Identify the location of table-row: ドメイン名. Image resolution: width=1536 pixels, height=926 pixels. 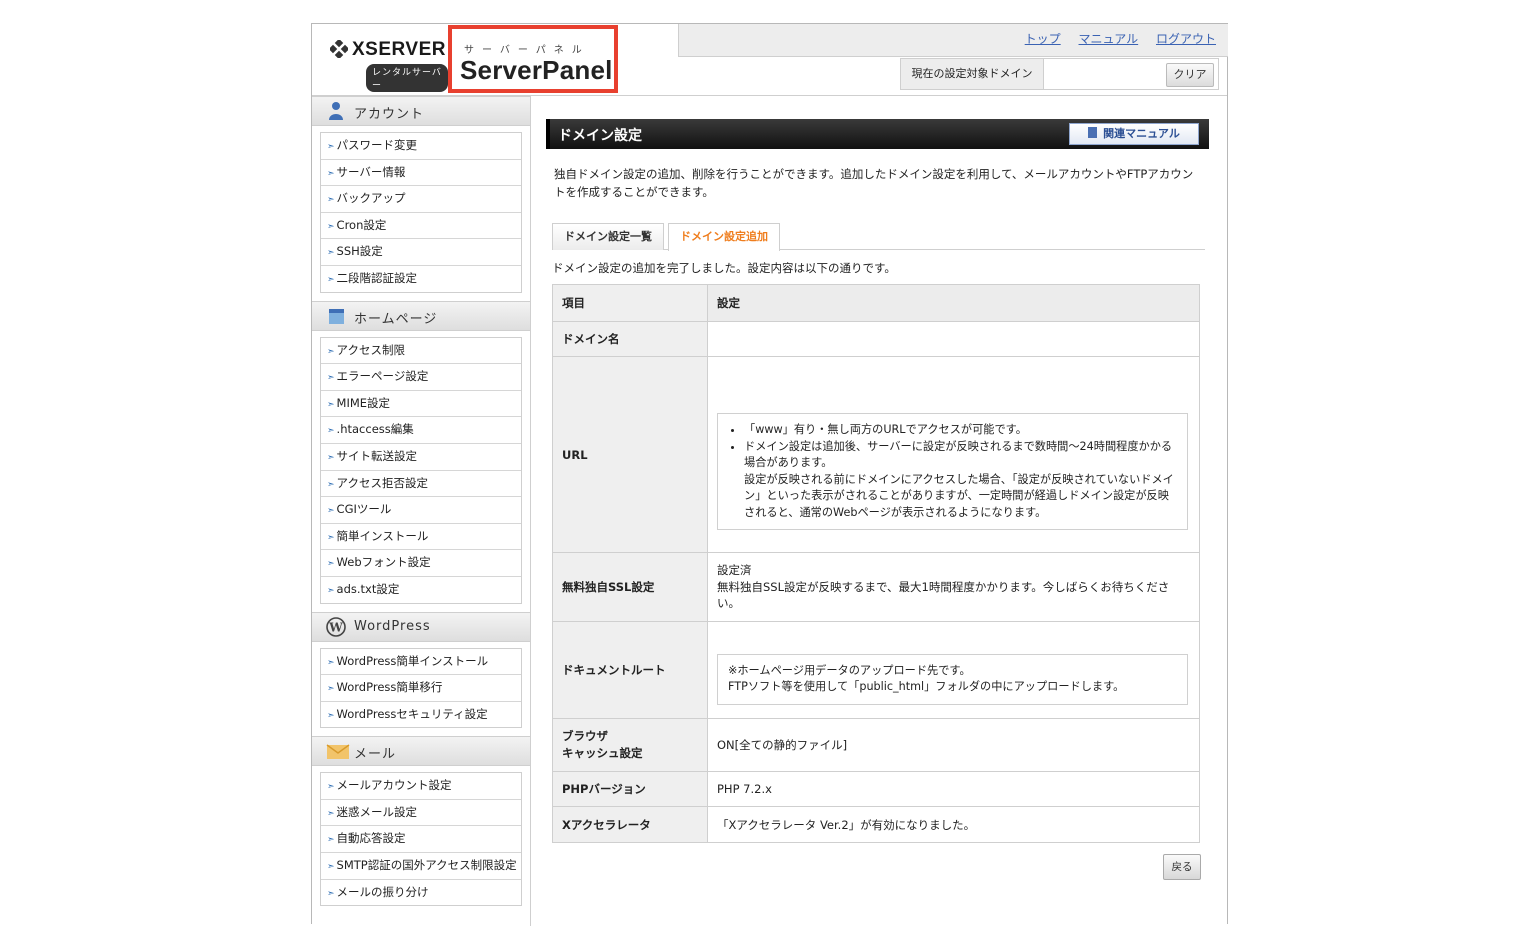
(876, 339).